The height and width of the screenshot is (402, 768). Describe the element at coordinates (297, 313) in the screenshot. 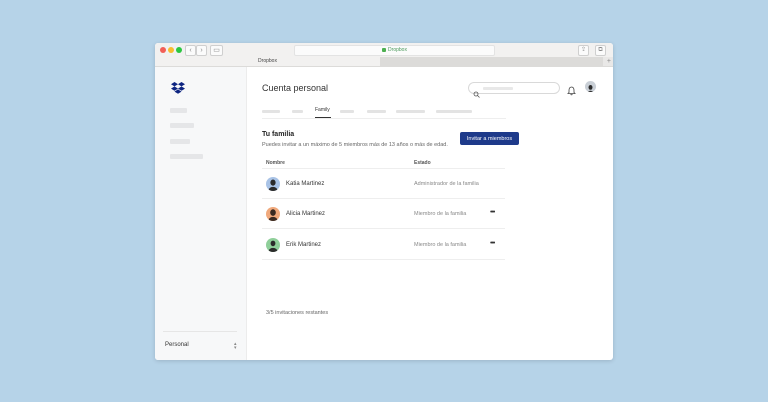

I see `remaining-invitations: 3/5 invitaciones restantes` at that location.